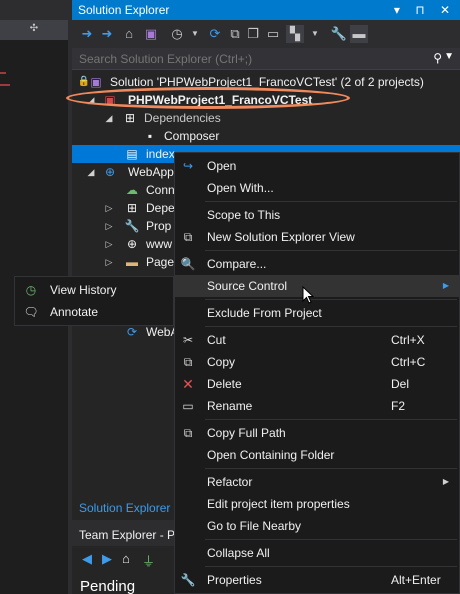 The width and height of the screenshot is (460, 594). What do you see at coordinates (317, 553) in the screenshot?
I see `menu-item-collapse-all: Collapse All` at bounding box center [317, 553].